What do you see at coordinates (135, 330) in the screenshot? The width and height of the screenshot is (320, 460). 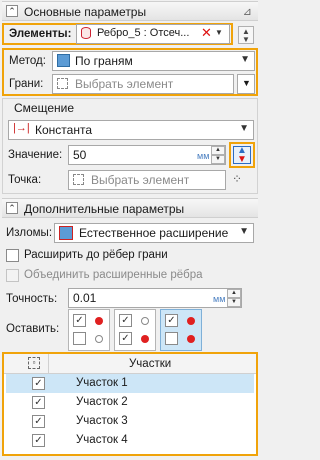 I see `keep-option-2: ✓ ✓` at bounding box center [135, 330].